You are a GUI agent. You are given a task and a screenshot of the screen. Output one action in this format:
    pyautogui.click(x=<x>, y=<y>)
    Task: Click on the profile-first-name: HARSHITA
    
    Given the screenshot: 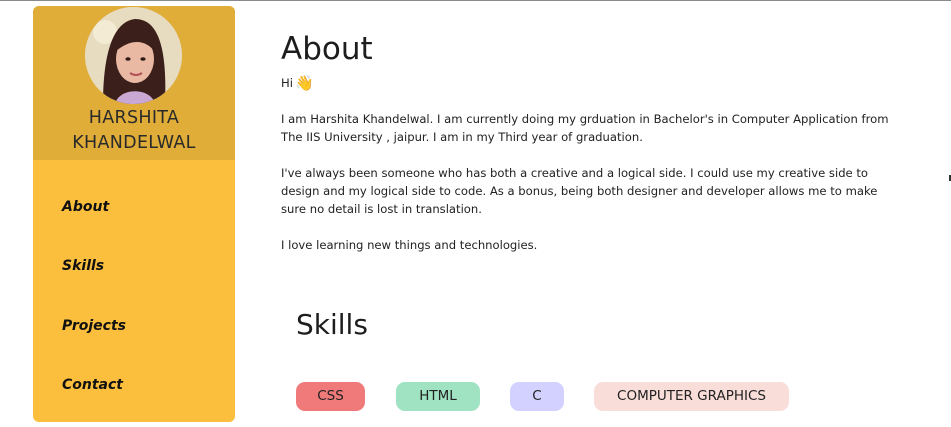 What is the action you would take?
    pyautogui.click(x=134, y=118)
    